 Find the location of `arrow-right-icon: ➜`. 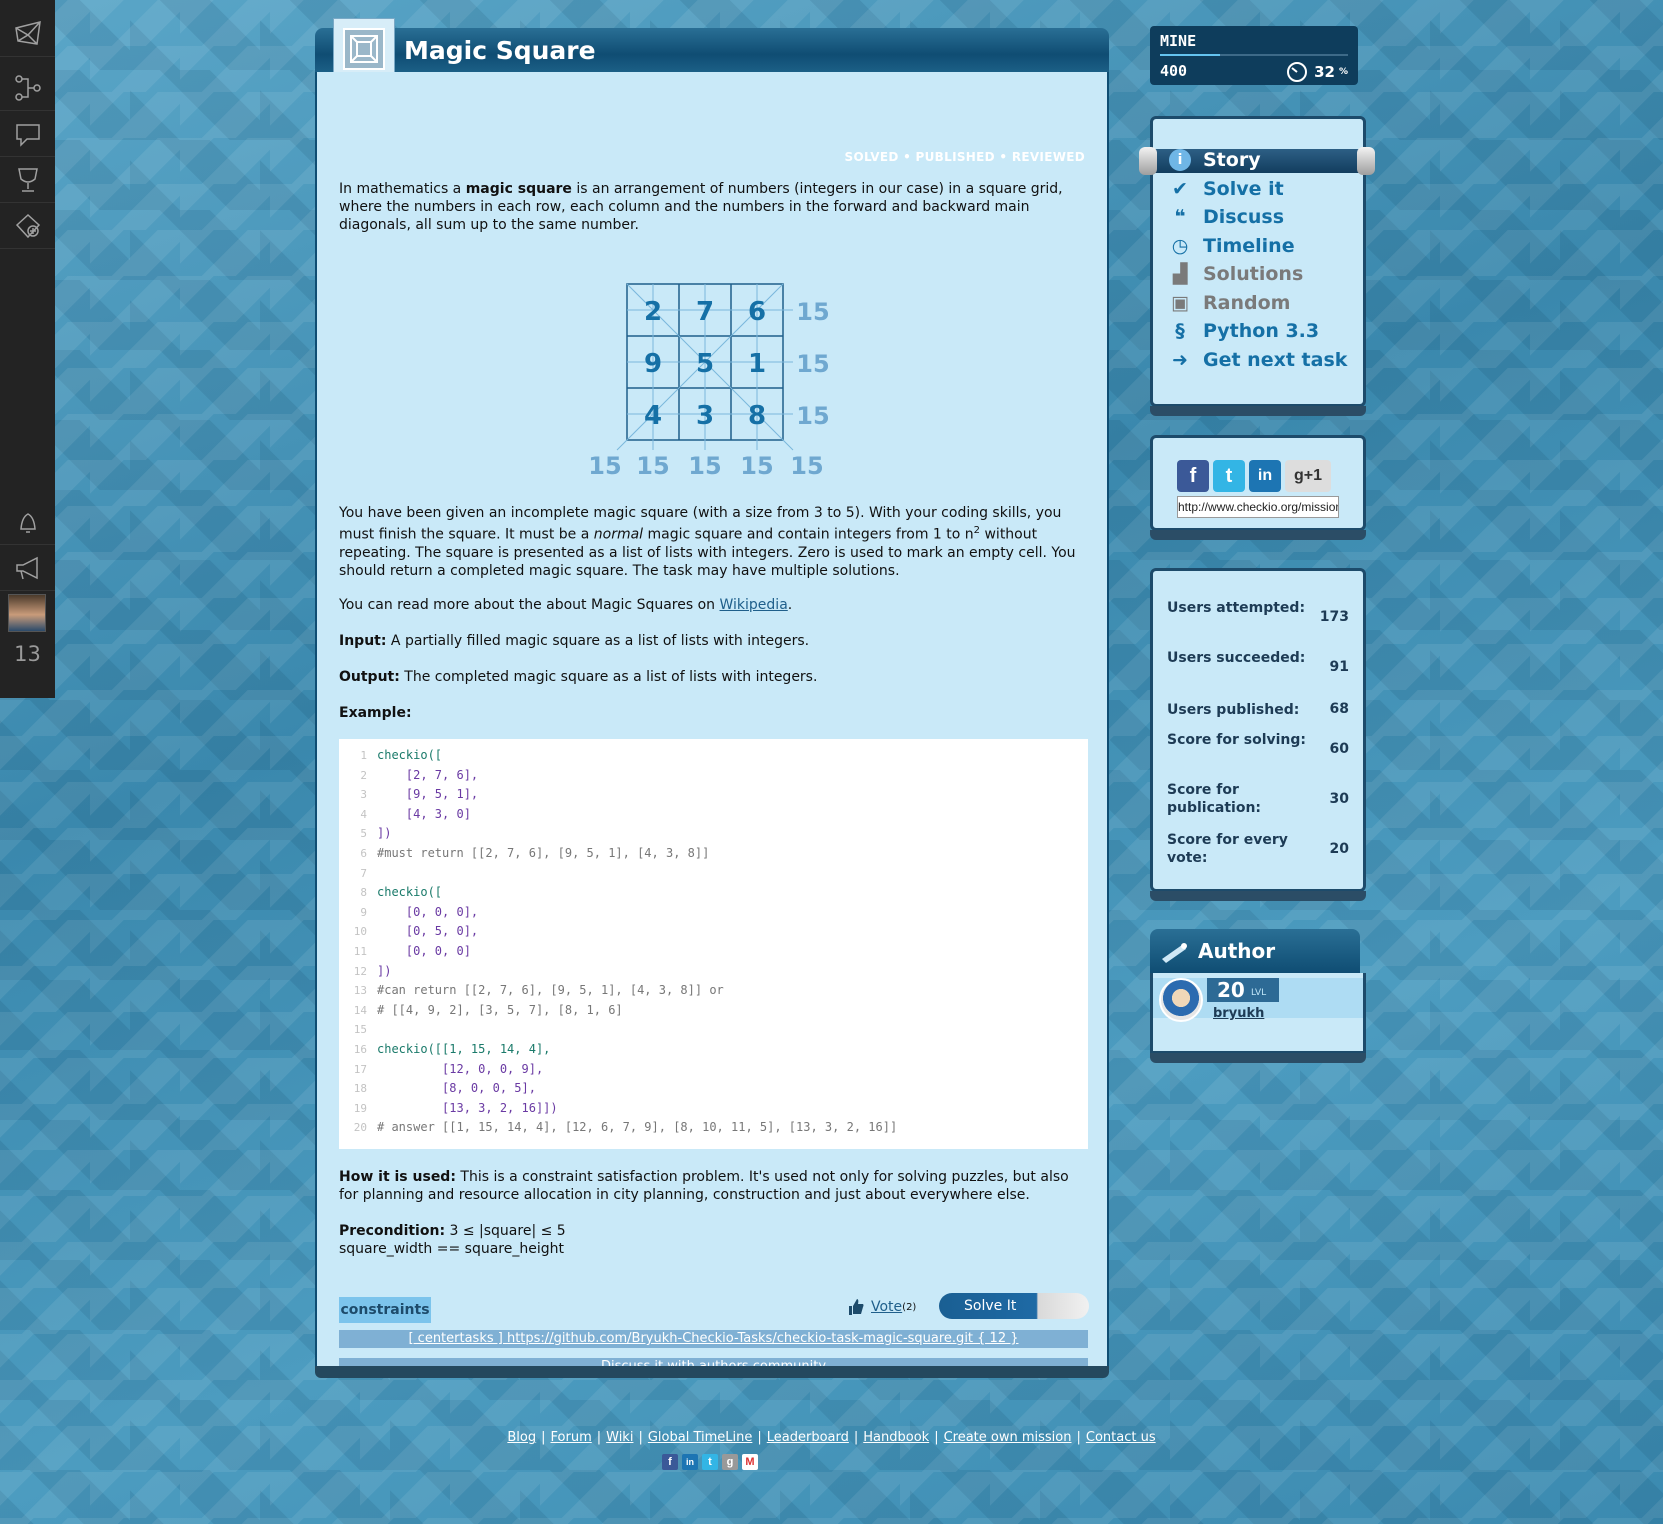

arrow-right-icon: ➜ is located at coordinates (1180, 359).